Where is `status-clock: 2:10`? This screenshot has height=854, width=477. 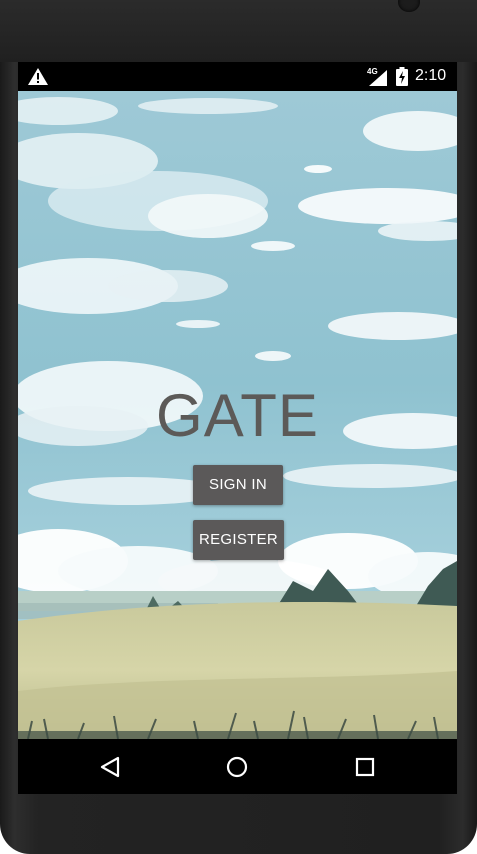 status-clock: 2:10 is located at coordinates (431, 75).